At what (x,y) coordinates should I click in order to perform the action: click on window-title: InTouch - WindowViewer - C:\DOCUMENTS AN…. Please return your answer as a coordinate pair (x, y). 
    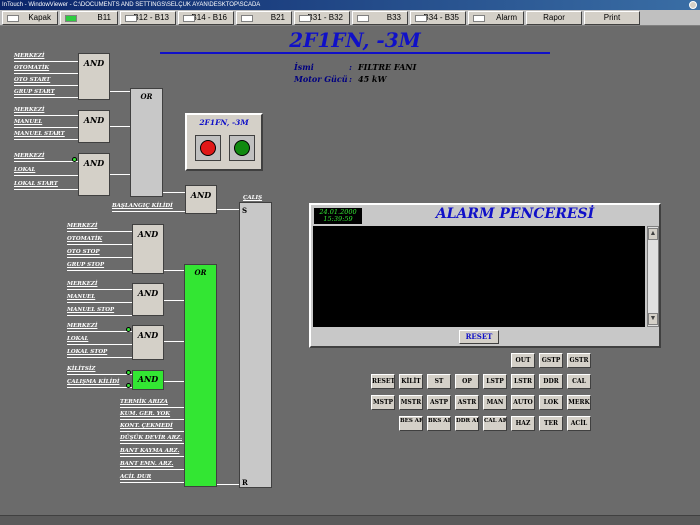
    Looking at the image, I should click on (131, 5).